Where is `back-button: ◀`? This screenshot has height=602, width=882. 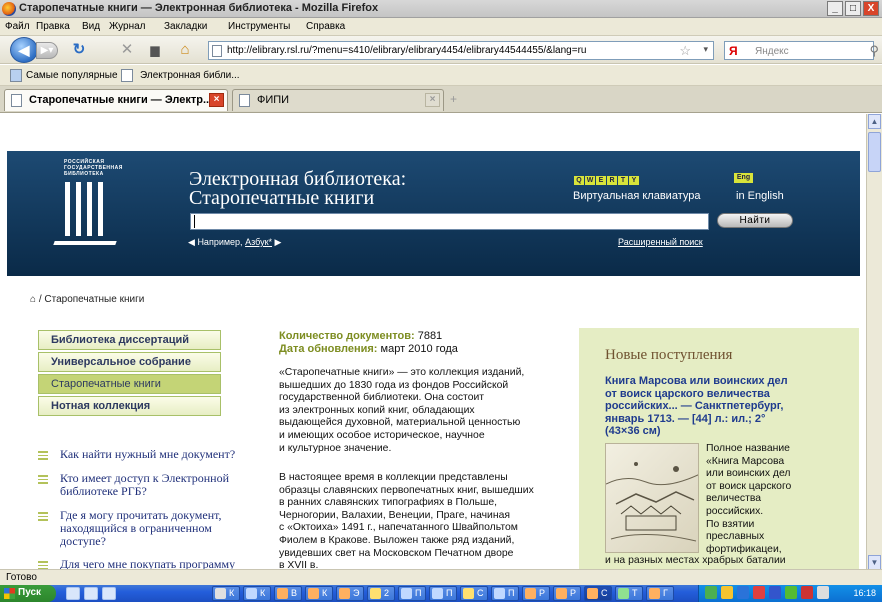 back-button: ◀ is located at coordinates (24, 50).